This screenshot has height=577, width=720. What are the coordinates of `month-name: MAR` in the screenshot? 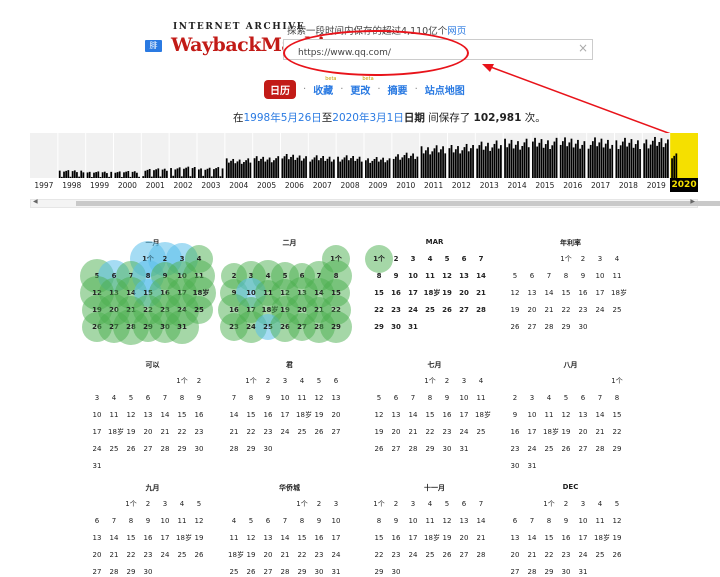 It's located at (434, 242).